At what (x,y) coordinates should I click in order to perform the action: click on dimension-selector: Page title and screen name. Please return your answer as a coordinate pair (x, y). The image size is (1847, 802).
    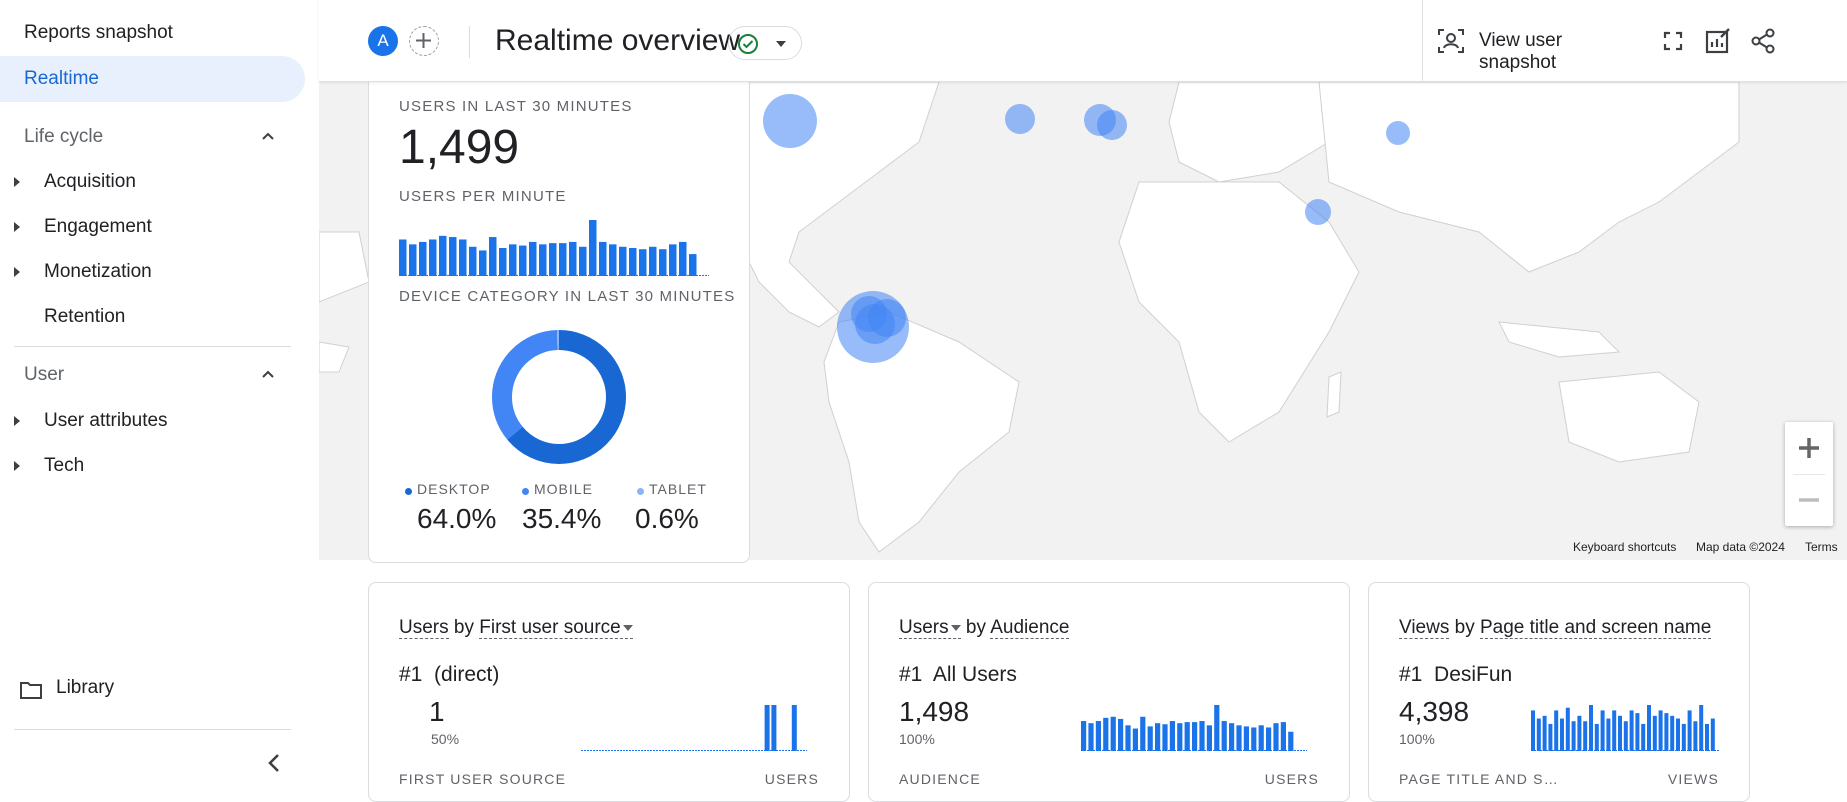
    Looking at the image, I should click on (1595, 628).